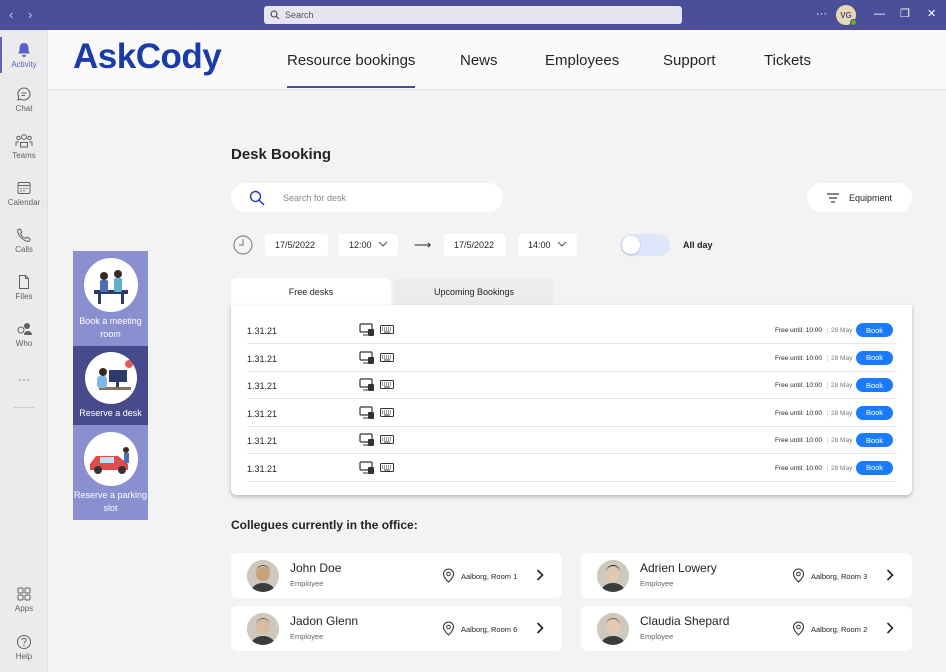 The height and width of the screenshot is (672, 946). What do you see at coordinates (24, 193) in the screenshot?
I see `rail-item-calendar: Calendar` at bounding box center [24, 193].